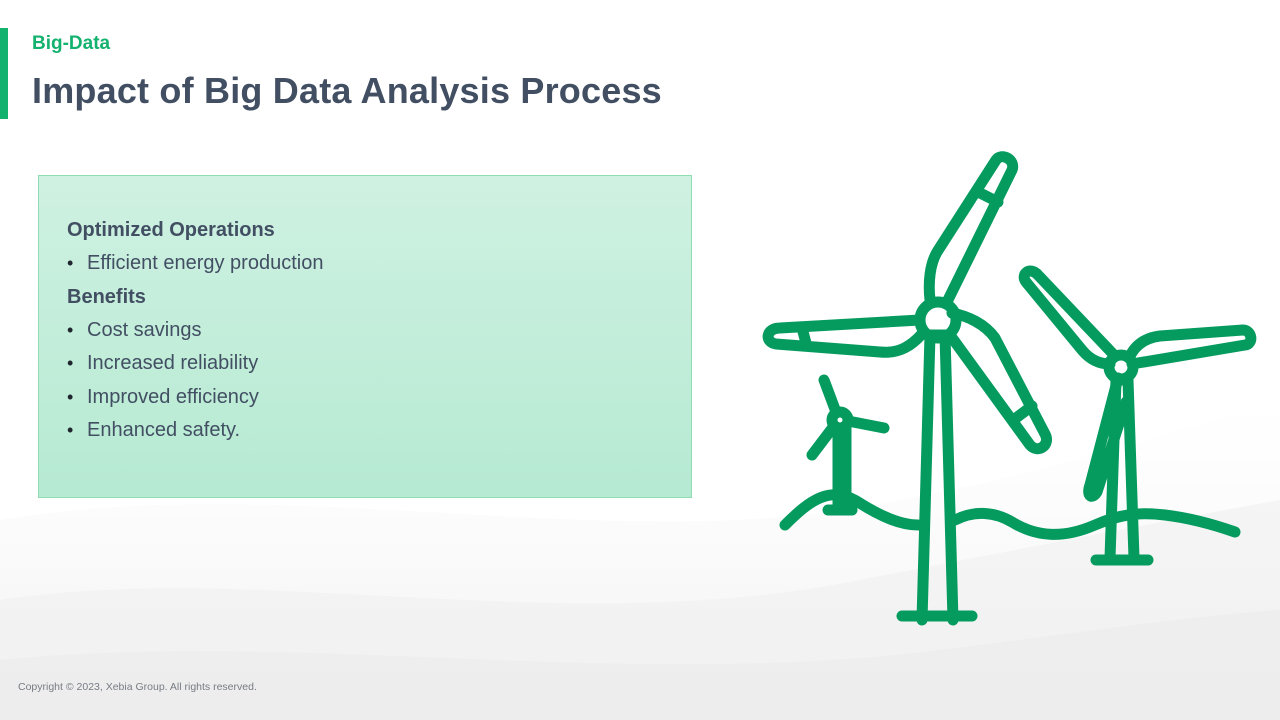 This screenshot has height=720, width=1280. What do you see at coordinates (164, 430) in the screenshot?
I see `list-item-text: Enhanced safety.` at bounding box center [164, 430].